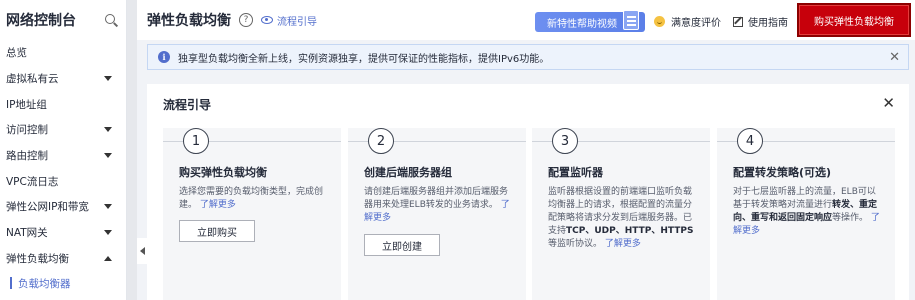 Image resolution: width=915 pixels, height=300 pixels. Describe the element at coordinates (187, 105) in the screenshot. I see `panel-title: 流程引导` at that location.